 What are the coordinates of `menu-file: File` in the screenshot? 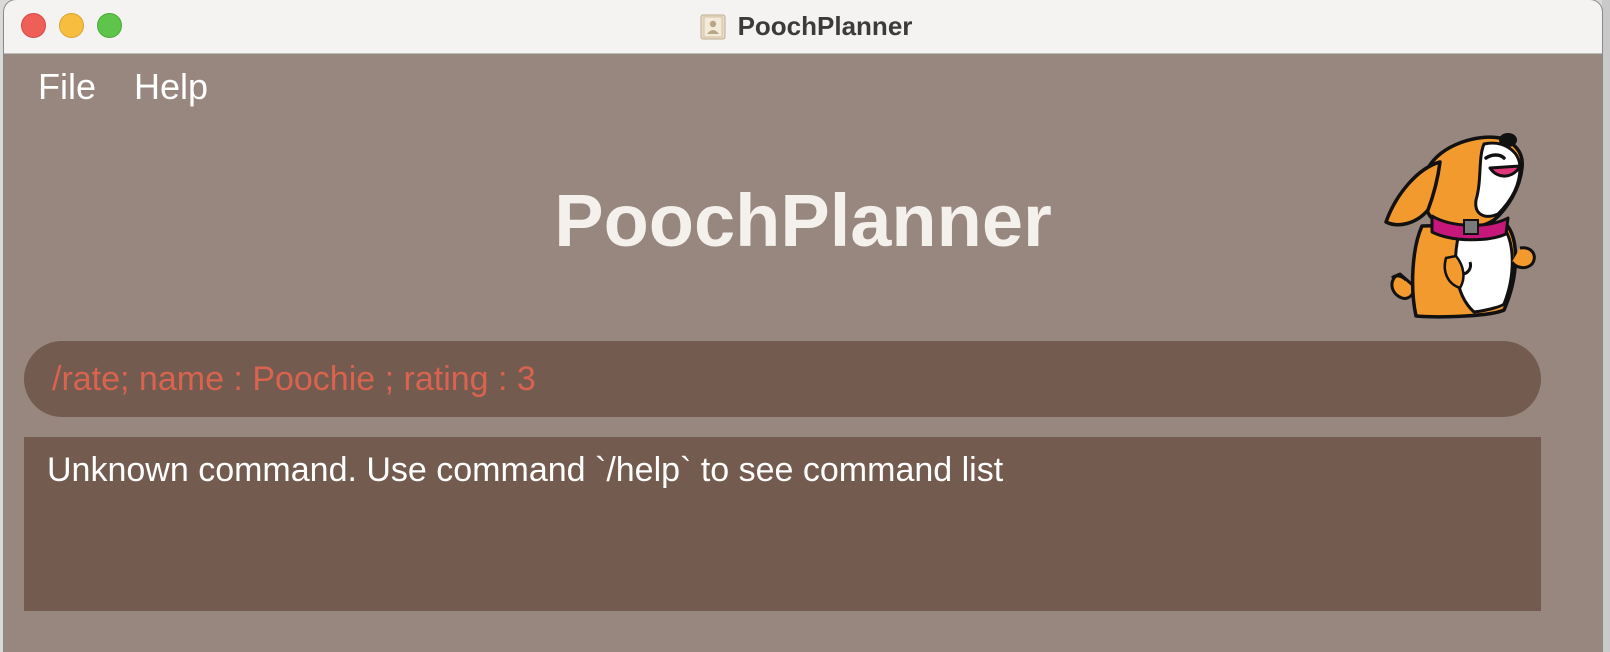 It's located at (67, 87).